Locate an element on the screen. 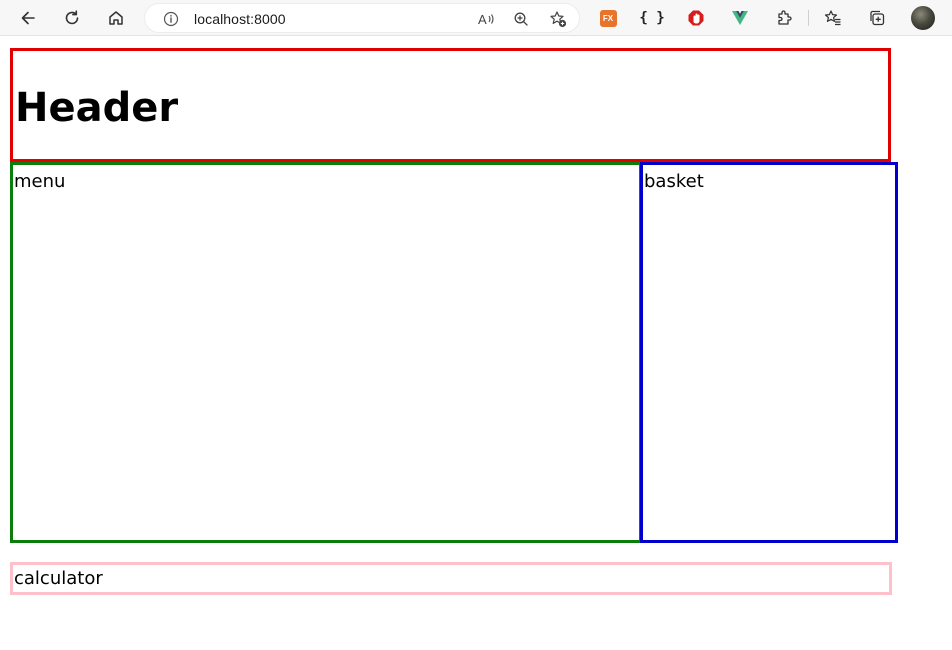 The height and width of the screenshot is (650, 952). extension-fx-label: FX is located at coordinates (608, 18).